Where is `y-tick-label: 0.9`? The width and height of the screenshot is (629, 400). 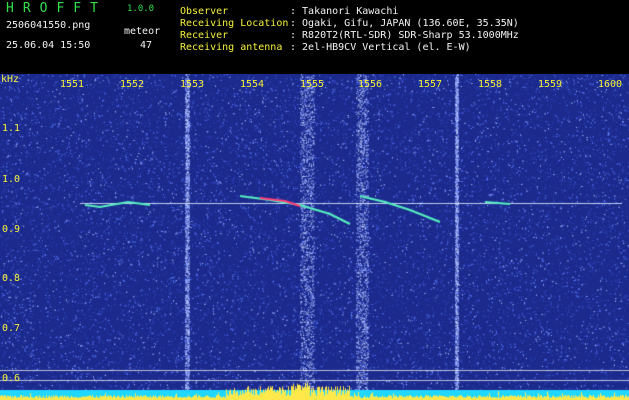
y-tick-label: 0.9 is located at coordinates (11, 229).